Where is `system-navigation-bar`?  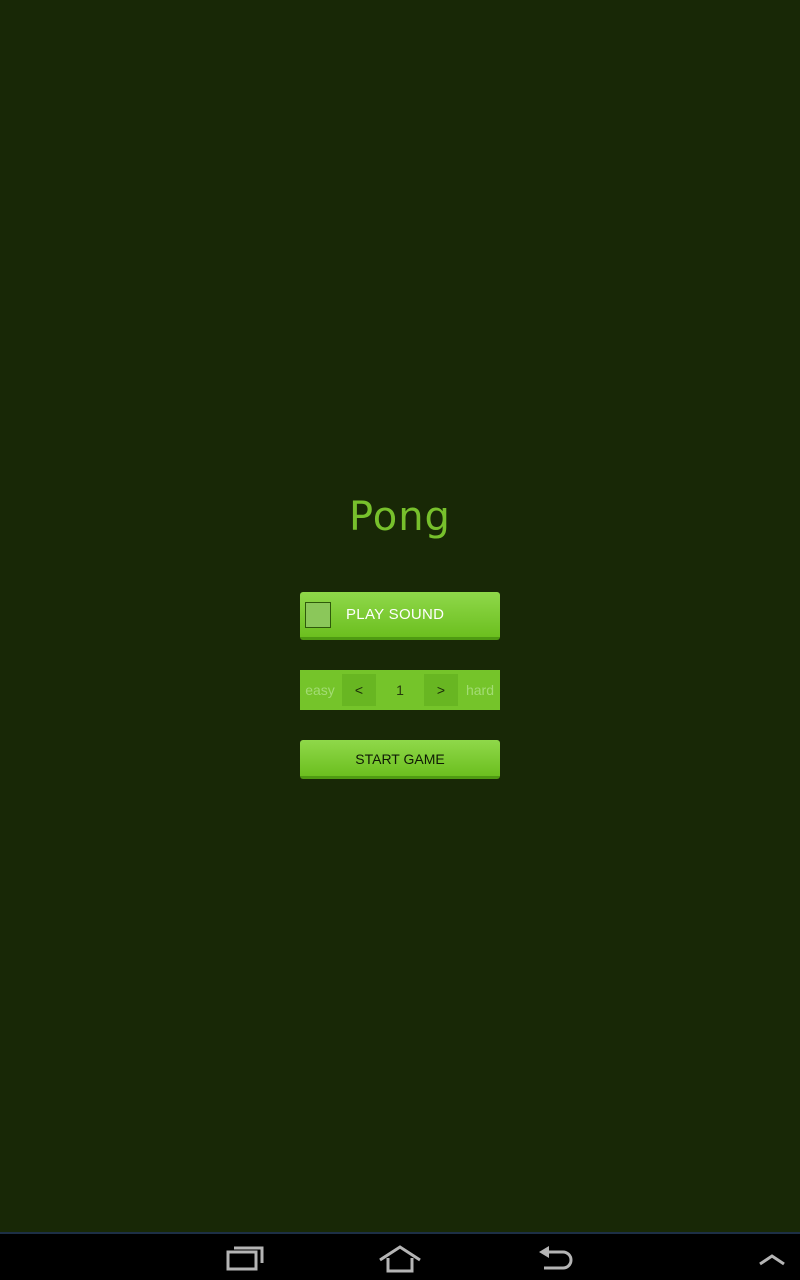
system-navigation-bar is located at coordinates (400, 1256).